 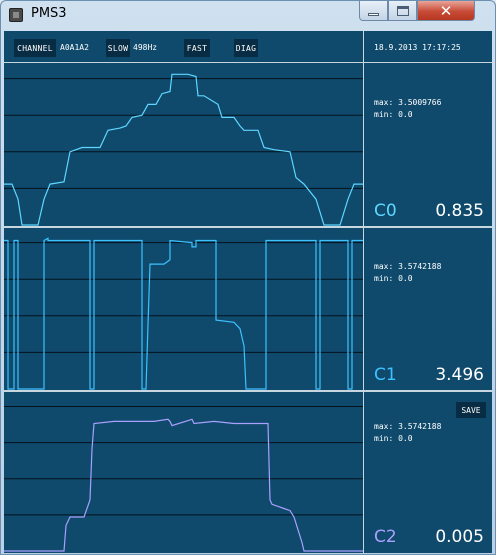 What do you see at coordinates (393, 278) in the screenshot?
I see `channel-c1-min: min: 0.0` at bounding box center [393, 278].